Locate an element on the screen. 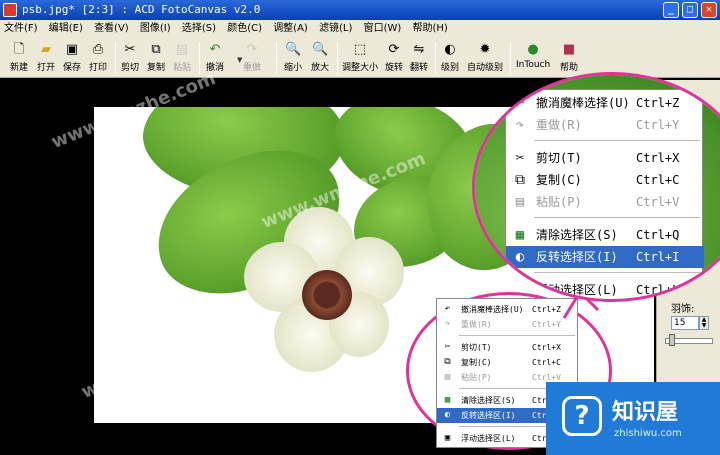 This screenshot has height=455, width=720. save-button: ▣ 保存 is located at coordinates (72, 58).